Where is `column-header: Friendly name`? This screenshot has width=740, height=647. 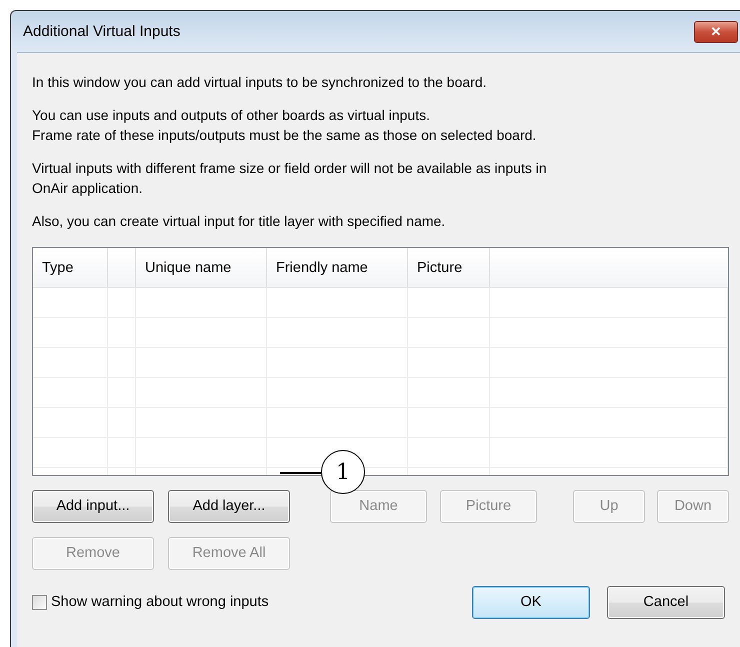
column-header: Friendly name is located at coordinates (337, 267).